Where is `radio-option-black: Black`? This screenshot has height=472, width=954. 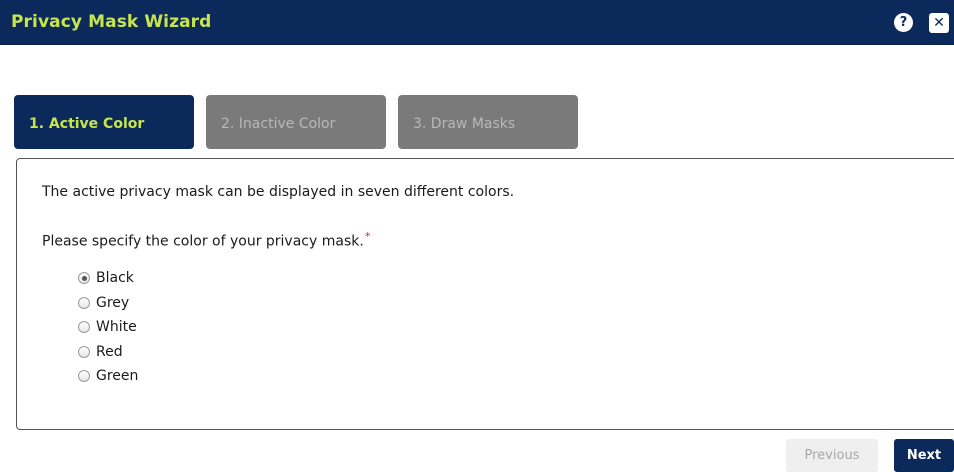
radio-option-black: Black is located at coordinates (108, 278).